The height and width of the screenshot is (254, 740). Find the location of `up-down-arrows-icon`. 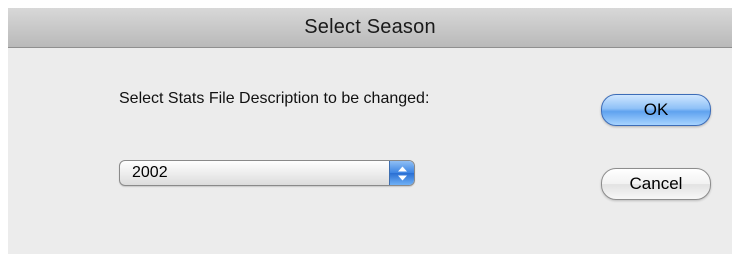

up-down-arrows-icon is located at coordinates (401, 173).